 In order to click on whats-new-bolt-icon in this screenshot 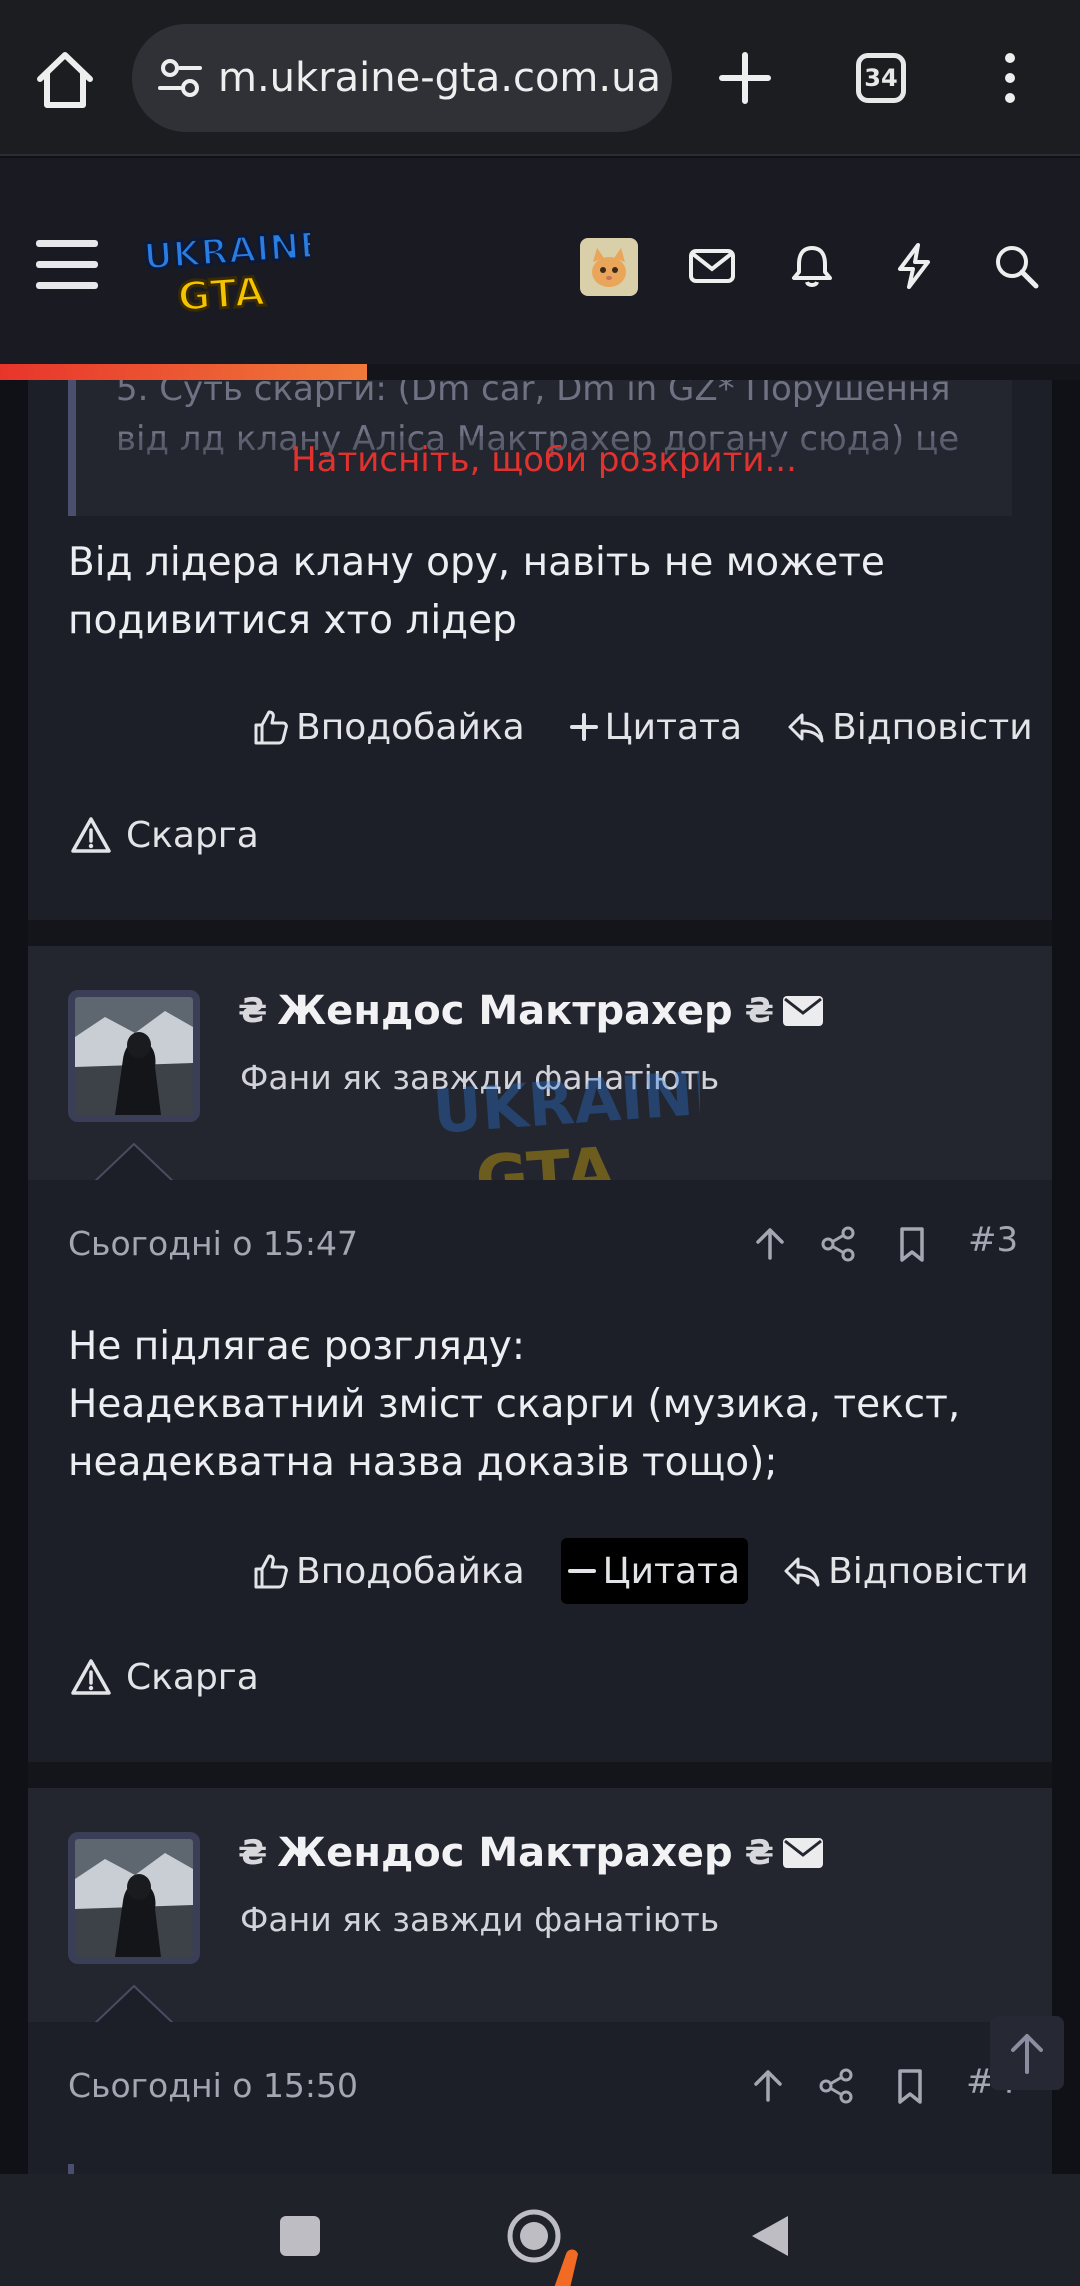, I will do `click(914, 266)`.